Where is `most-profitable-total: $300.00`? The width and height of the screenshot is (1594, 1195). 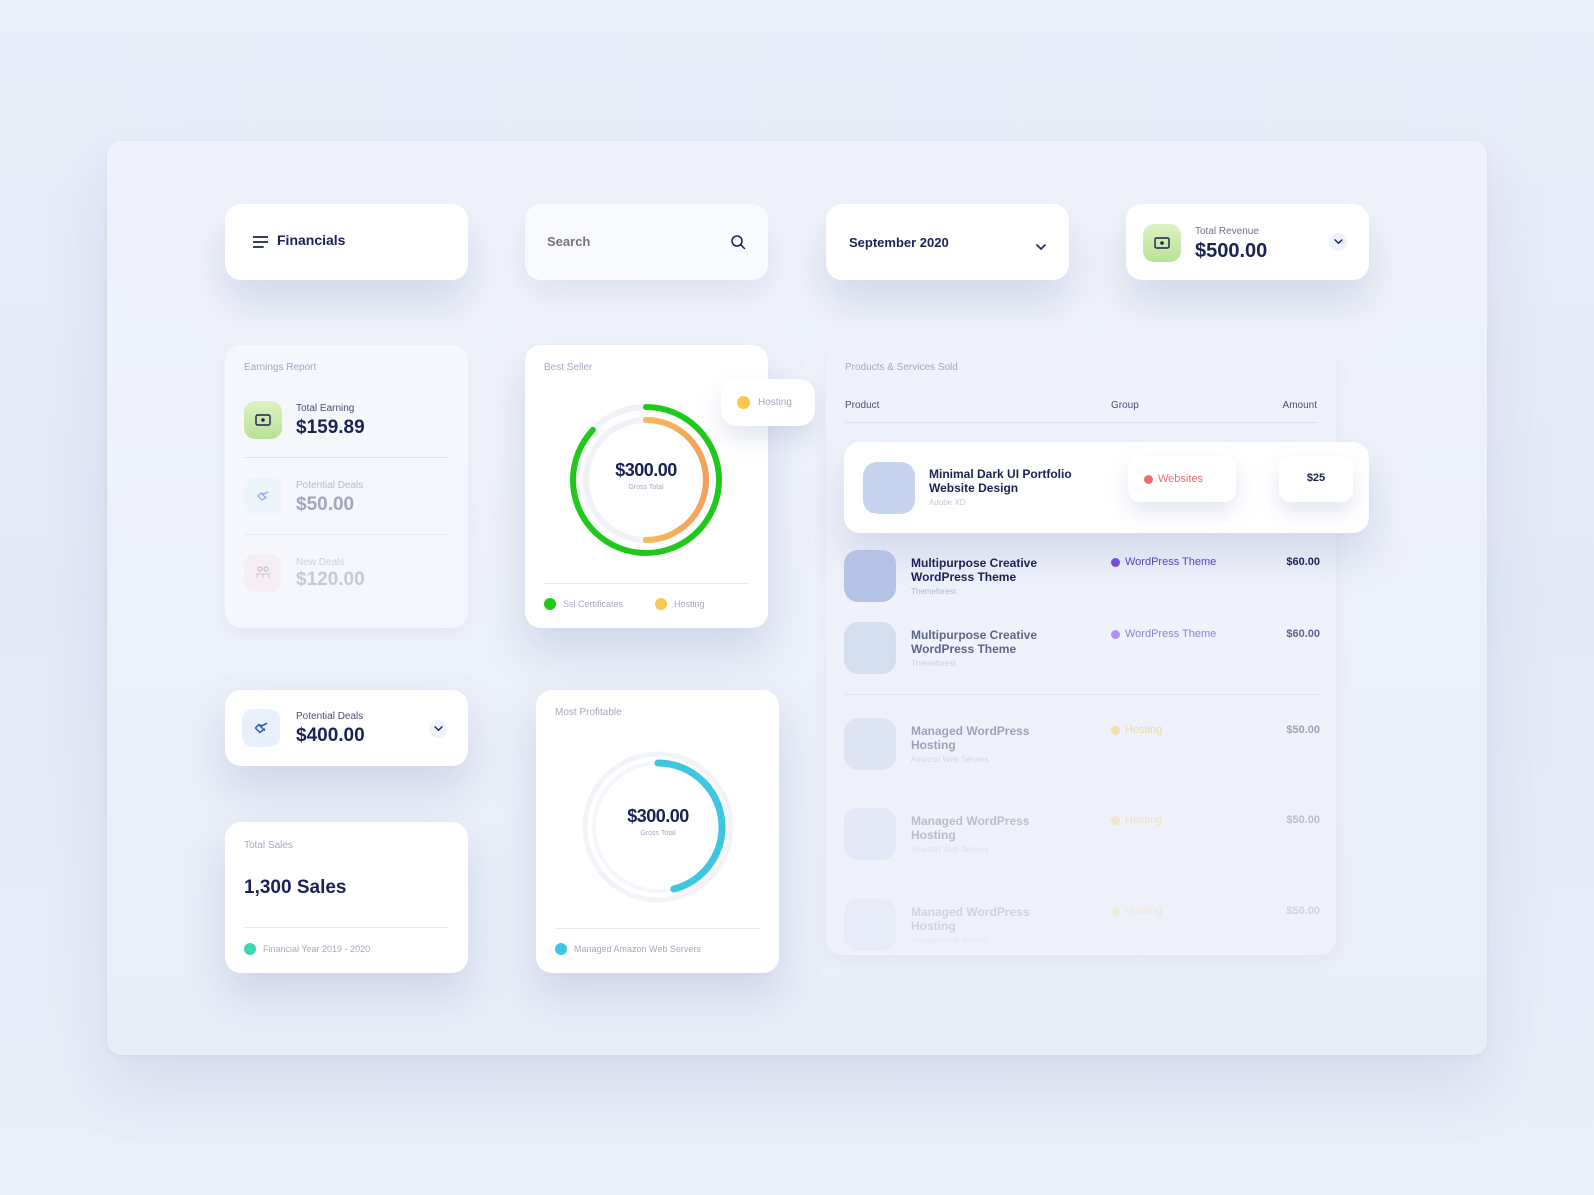 most-profitable-total: $300.00 is located at coordinates (658, 816).